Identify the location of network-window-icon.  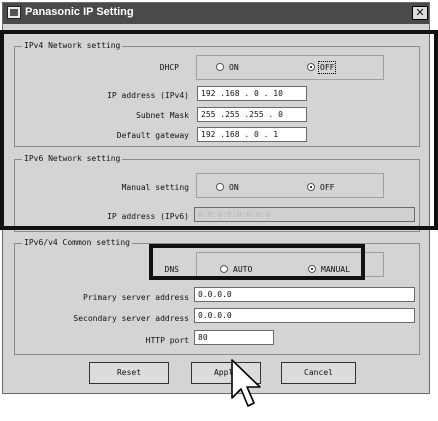
(14, 12).